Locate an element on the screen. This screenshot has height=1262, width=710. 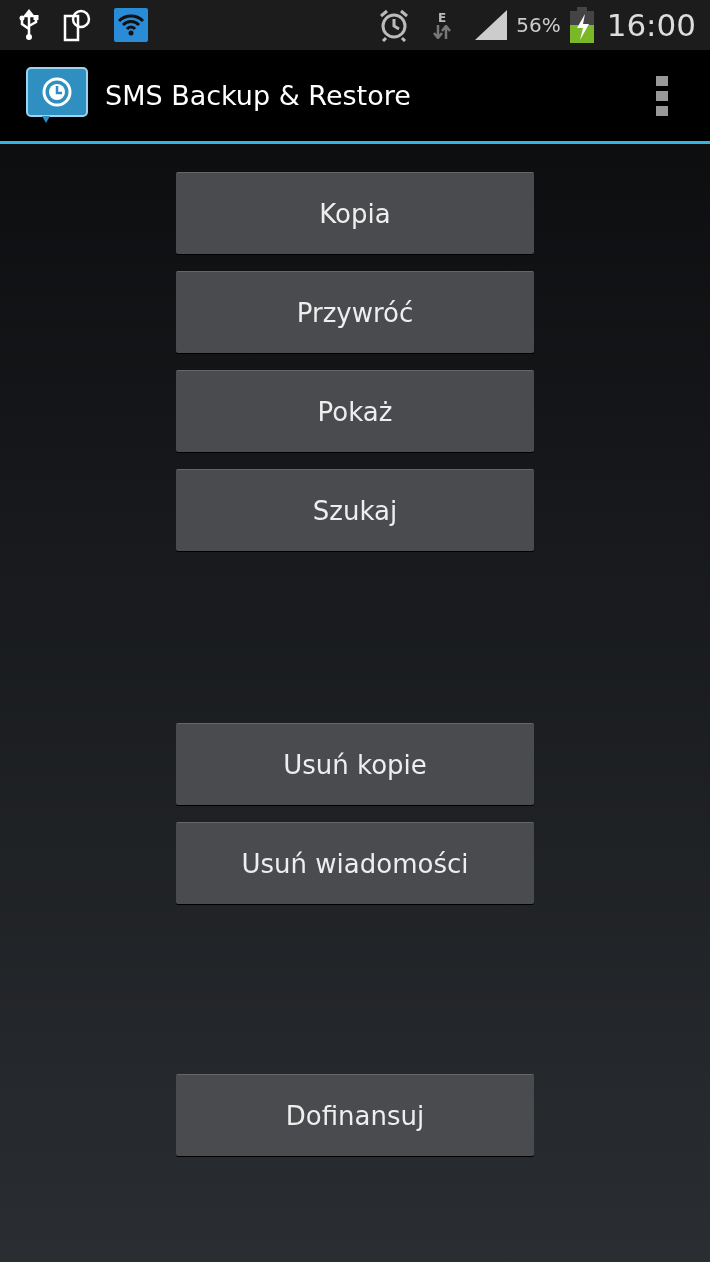
app-logo-icon is located at coordinates (57, 95).